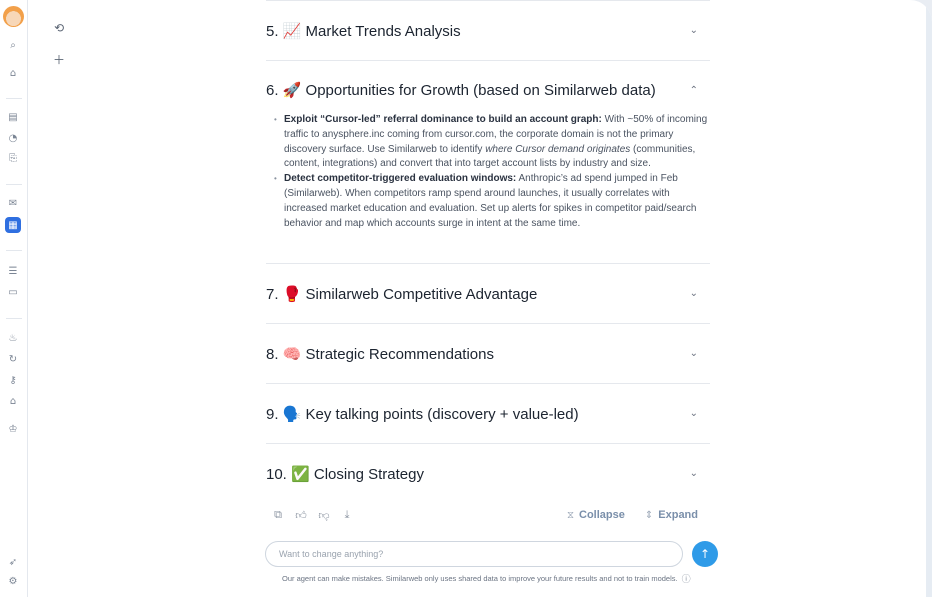 This screenshot has height=597, width=932. Describe the element at coordinates (13, 16) in the screenshot. I see `user-avatar` at that location.